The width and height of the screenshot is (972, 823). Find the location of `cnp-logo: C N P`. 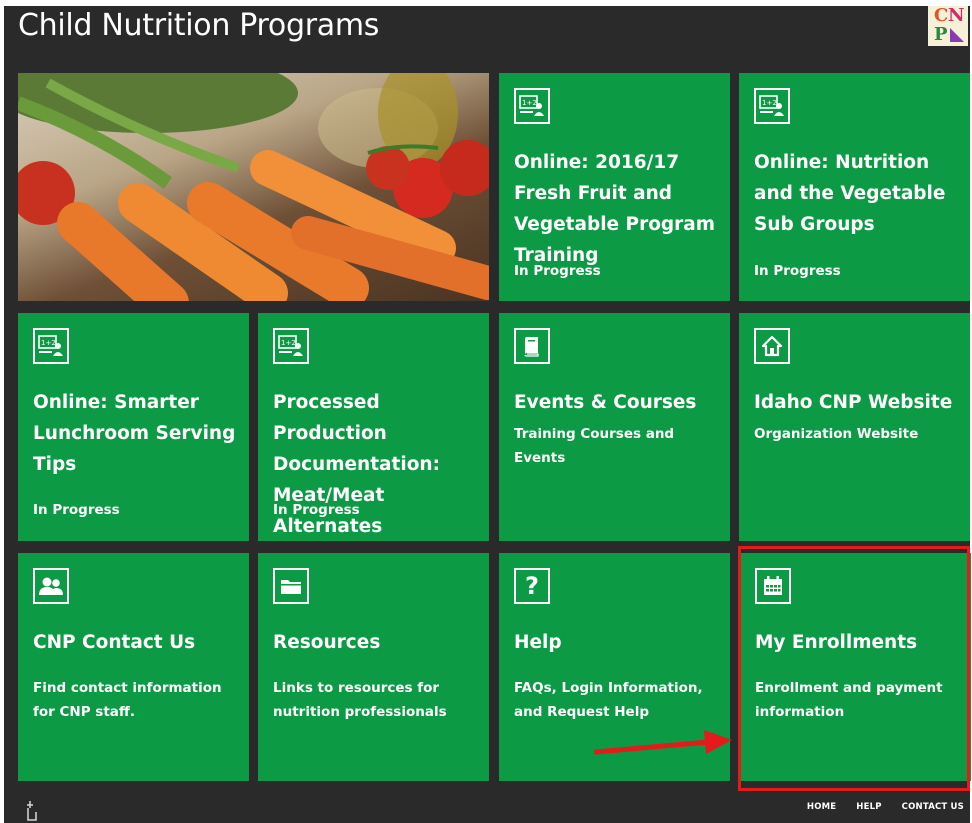

cnp-logo: C N P is located at coordinates (948, 25).